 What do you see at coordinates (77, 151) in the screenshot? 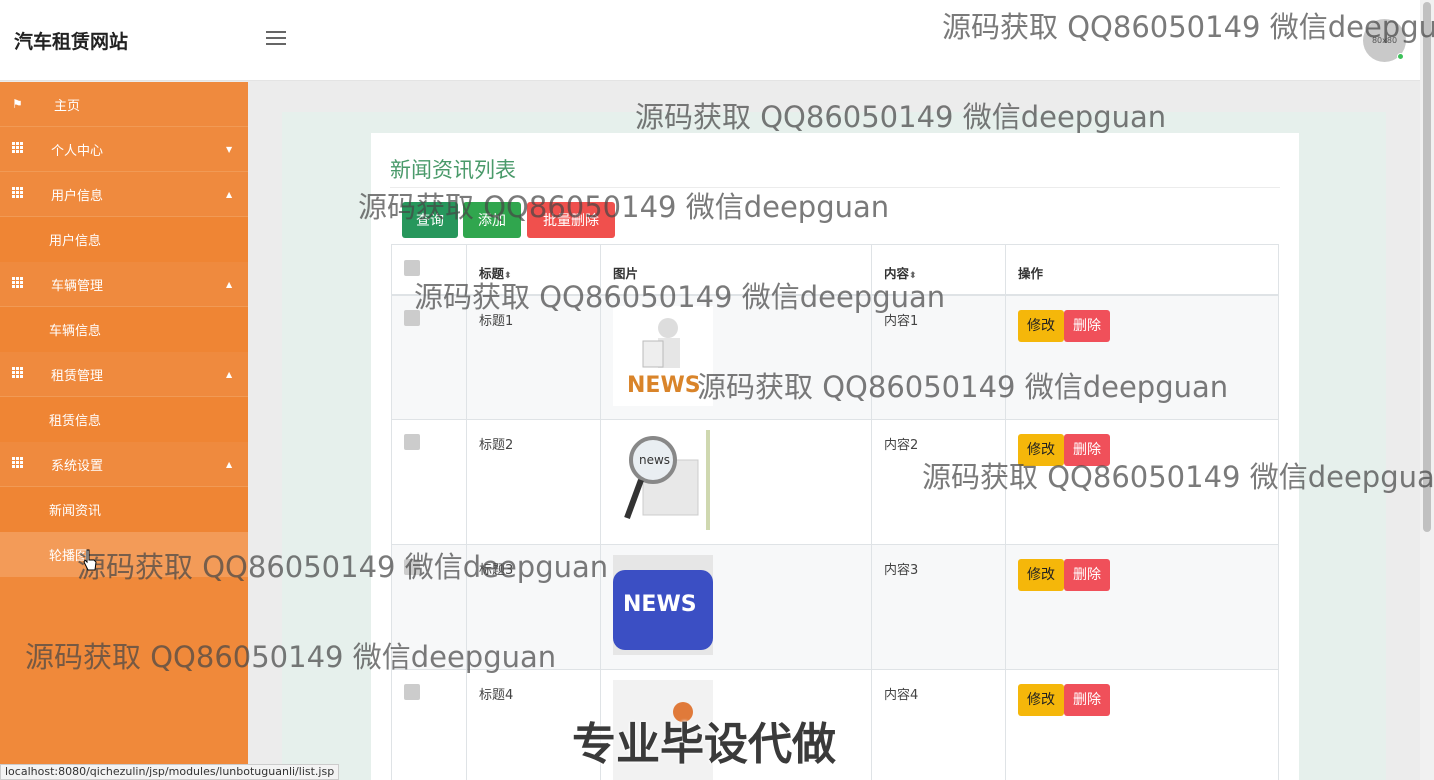
I see `sidebar-item-label: 个人中心` at bounding box center [77, 151].